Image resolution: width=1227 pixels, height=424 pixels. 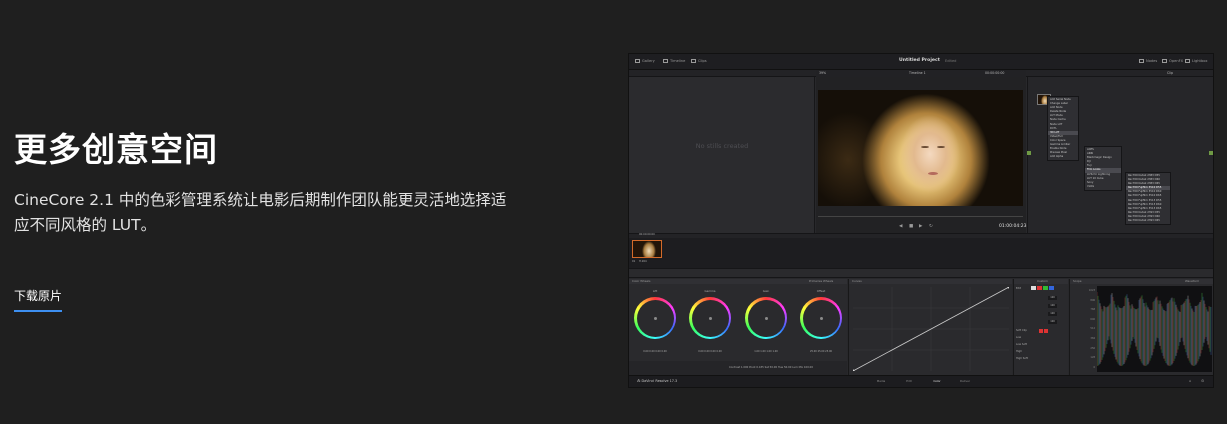 I want to click on offset-wheel, so click(x=821, y=318).